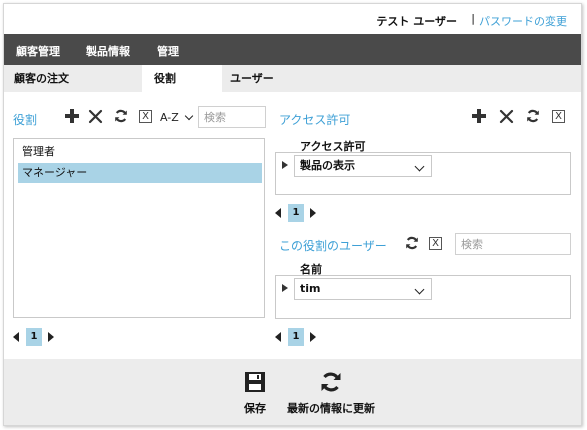 The width and height of the screenshot is (587, 430). Describe the element at coordinates (140, 173) in the screenshot. I see `list-item-selected: マネージャー` at that location.